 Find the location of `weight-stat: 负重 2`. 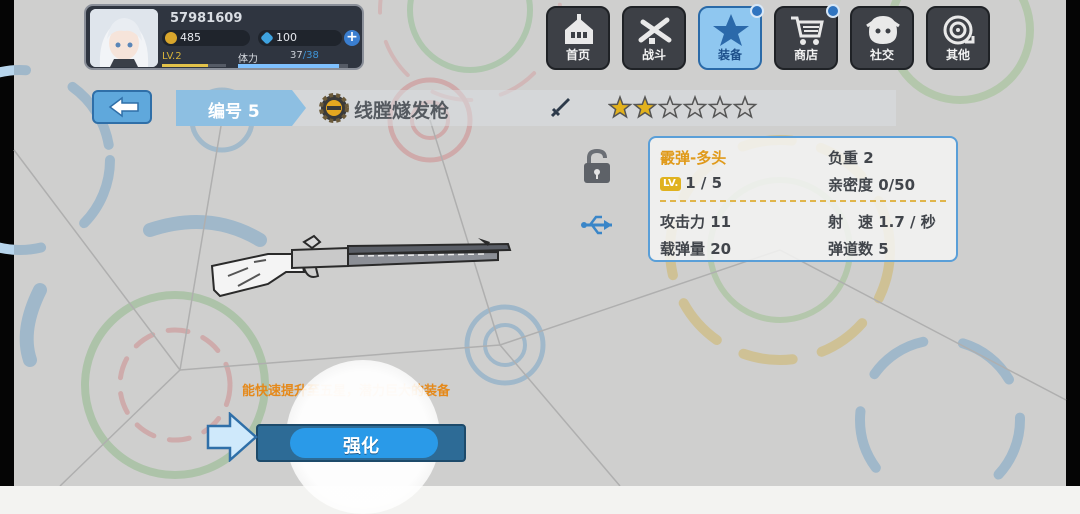

weight-stat: 负重 2 is located at coordinates (851, 158).